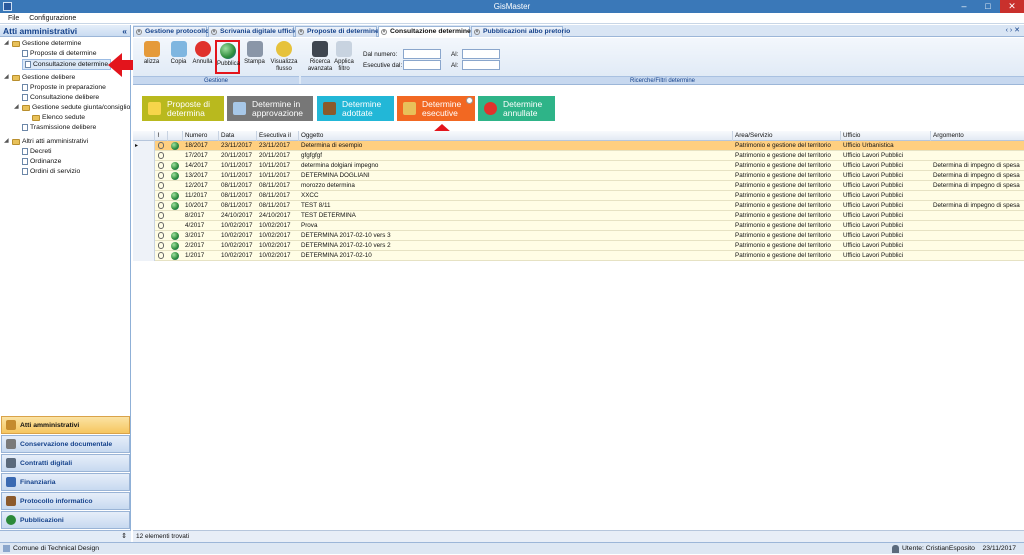 The image size is (1024, 555). What do you see at coordinates (238, 136) in the screenshot?
I see `header-data: Data` at bounding box center [238, 136].